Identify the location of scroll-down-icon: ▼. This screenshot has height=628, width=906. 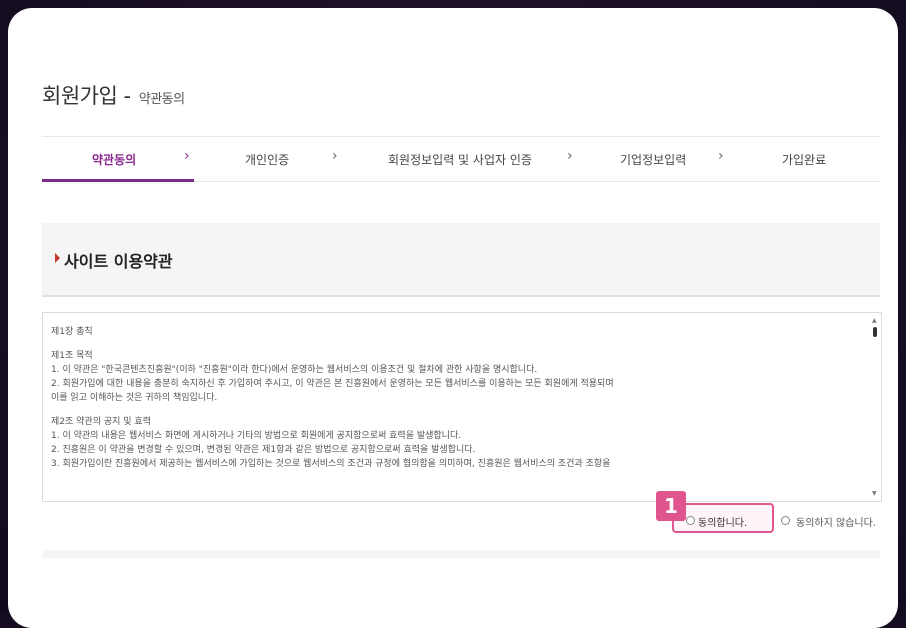
(874, 493).